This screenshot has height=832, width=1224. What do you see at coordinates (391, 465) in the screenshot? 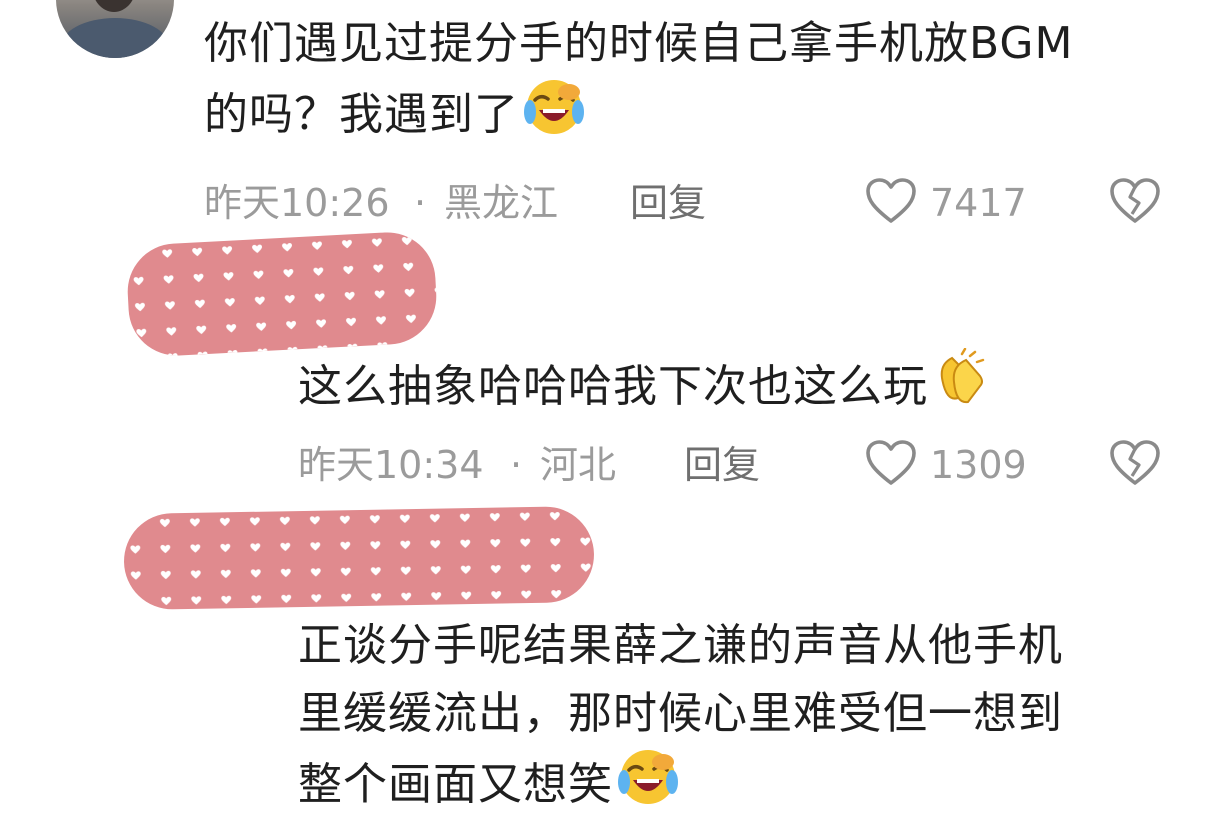
I see `comment-2-time: 昨天10:34` at bounding box center [391, 465].